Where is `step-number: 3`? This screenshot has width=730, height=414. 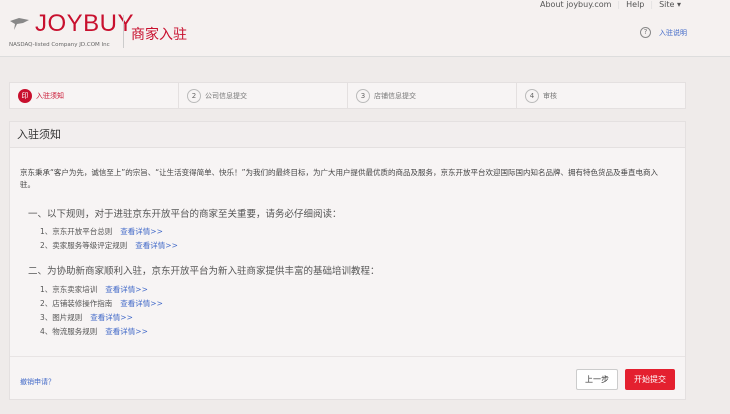
step-number: 3 is located at coordinates (363, 95).